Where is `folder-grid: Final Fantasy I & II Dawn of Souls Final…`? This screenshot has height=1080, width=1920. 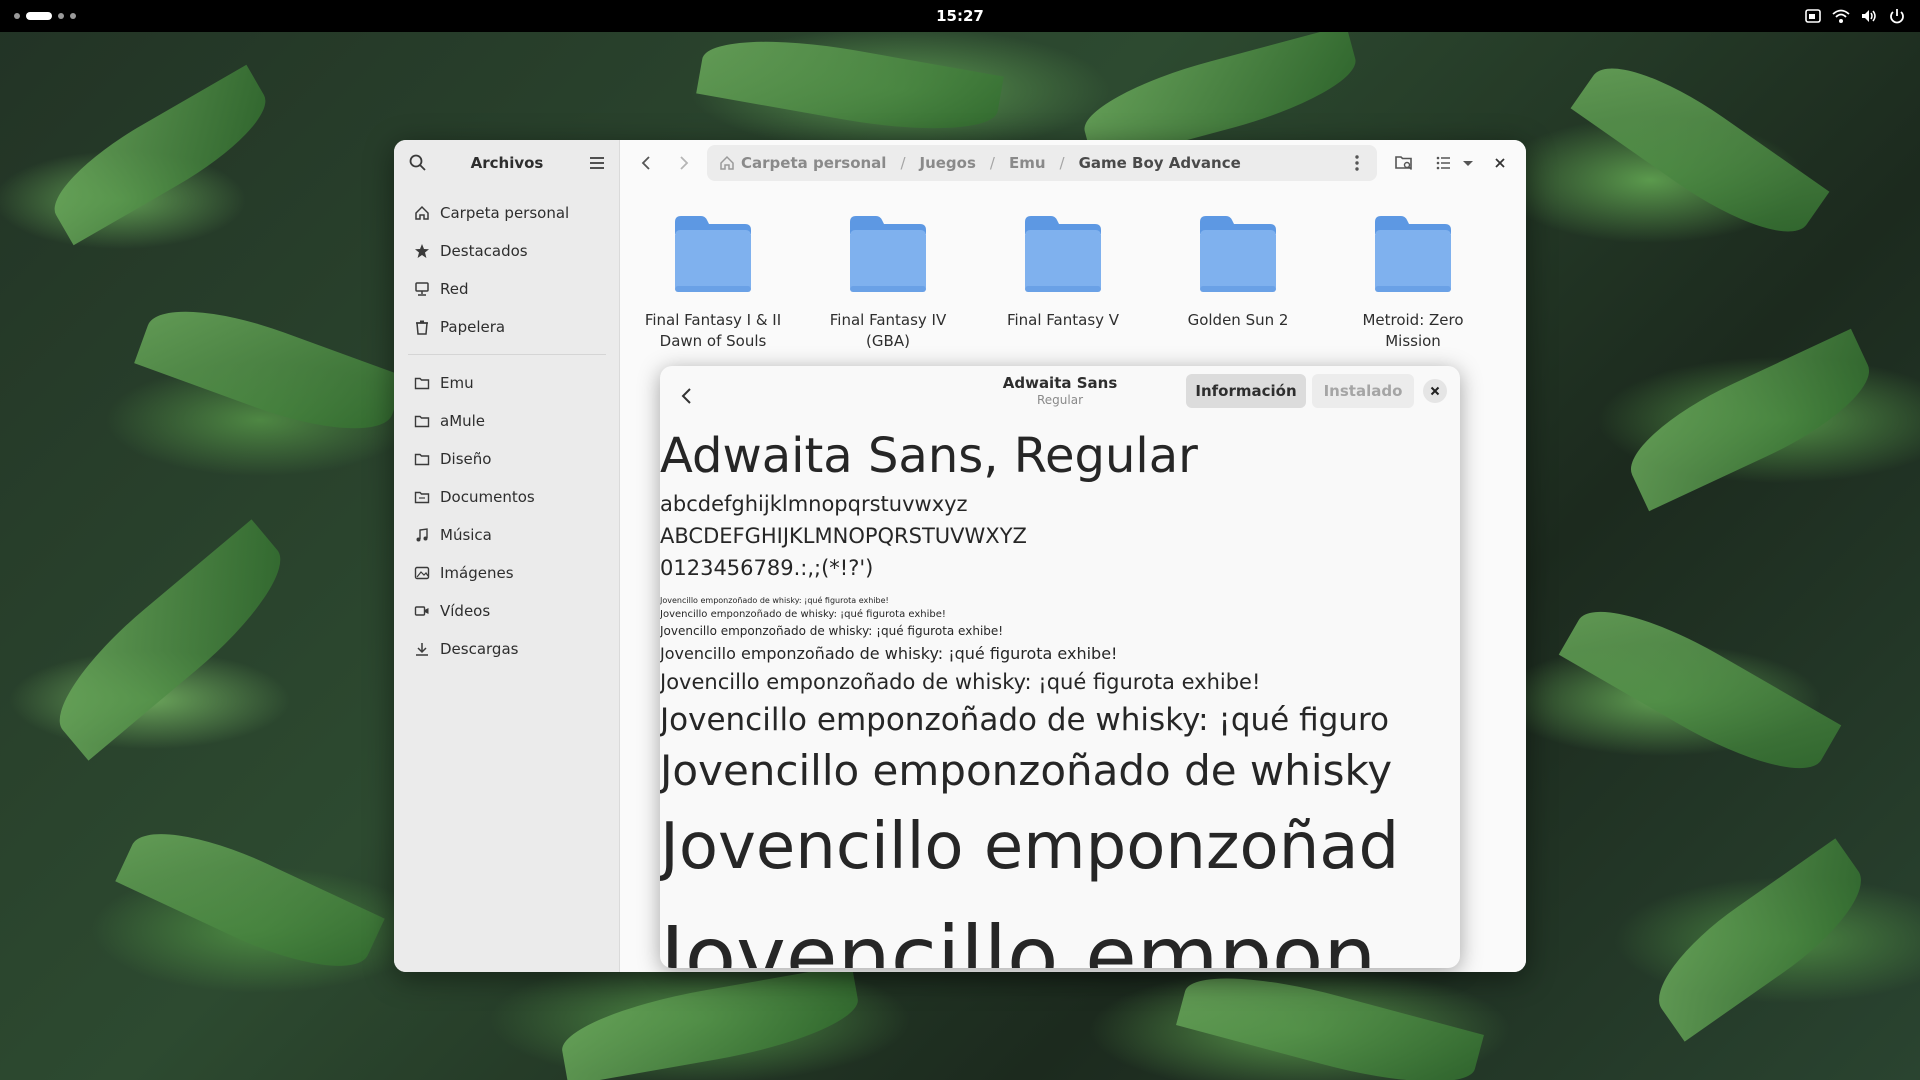 folder-grid: Final Fantasy I & II Dawn of Souls Final… is located at coordinates (1073, 292).